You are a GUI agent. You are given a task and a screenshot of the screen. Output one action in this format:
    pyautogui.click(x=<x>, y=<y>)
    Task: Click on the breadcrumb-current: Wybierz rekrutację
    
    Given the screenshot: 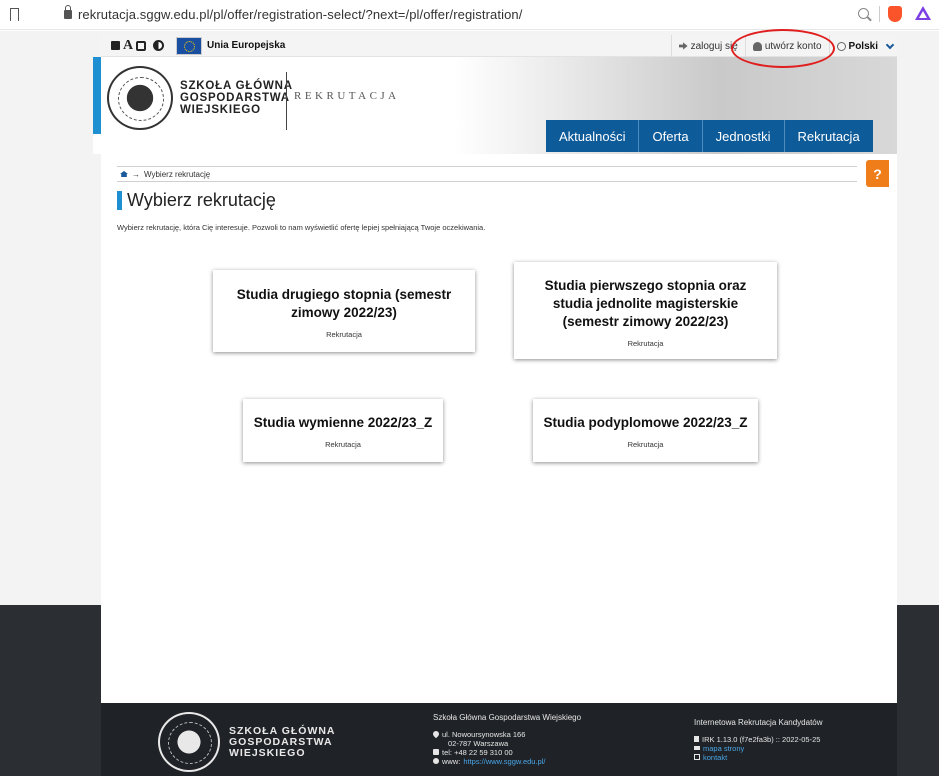 What is the action you would take?
    pyautogui.click(x=177, y=174)
    